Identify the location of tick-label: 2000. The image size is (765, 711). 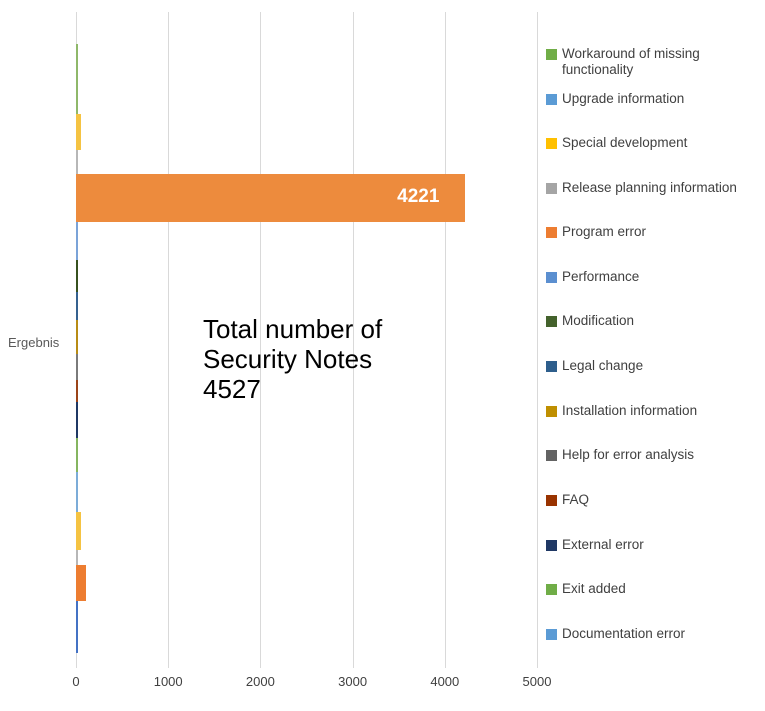
(260, 681).